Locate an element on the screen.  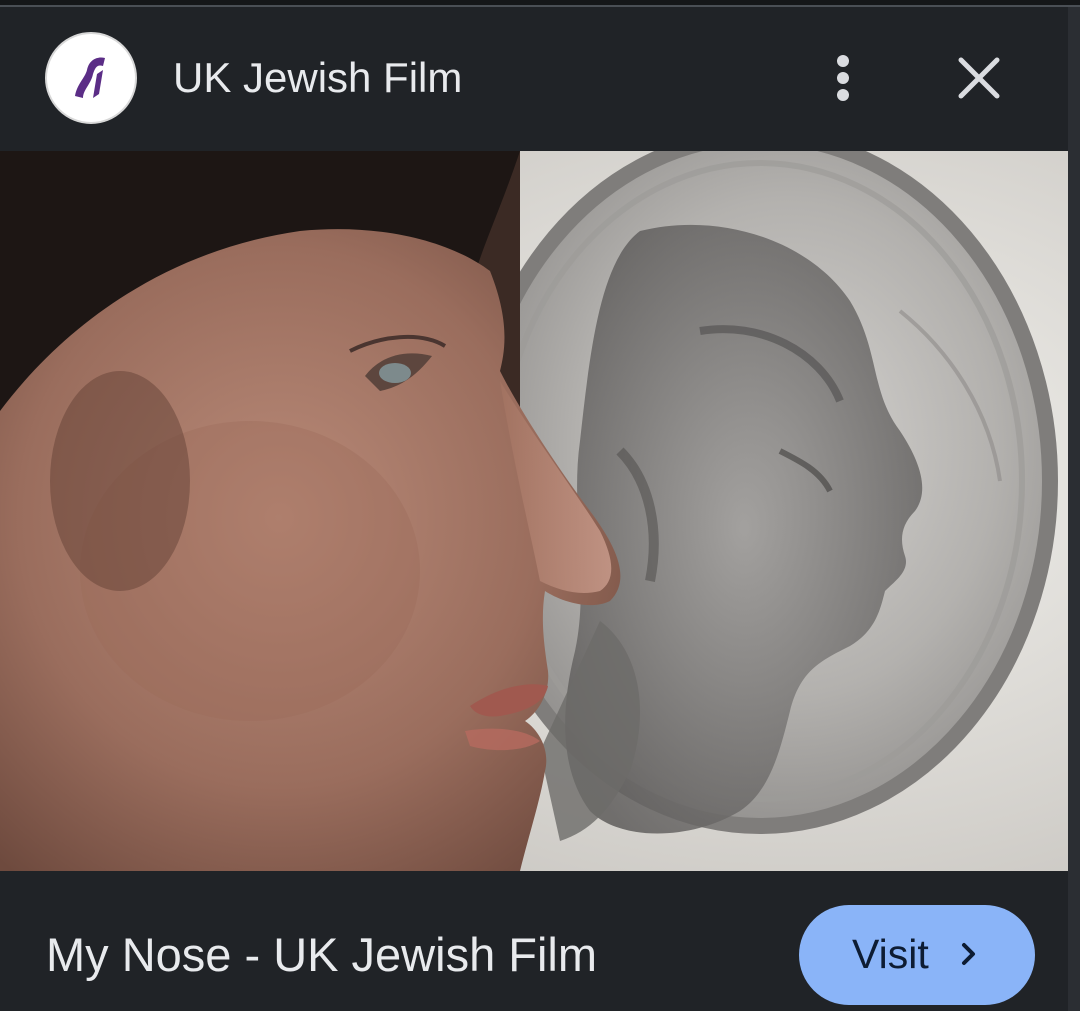
visit-button: Visit is located at coordinates (917, 955).